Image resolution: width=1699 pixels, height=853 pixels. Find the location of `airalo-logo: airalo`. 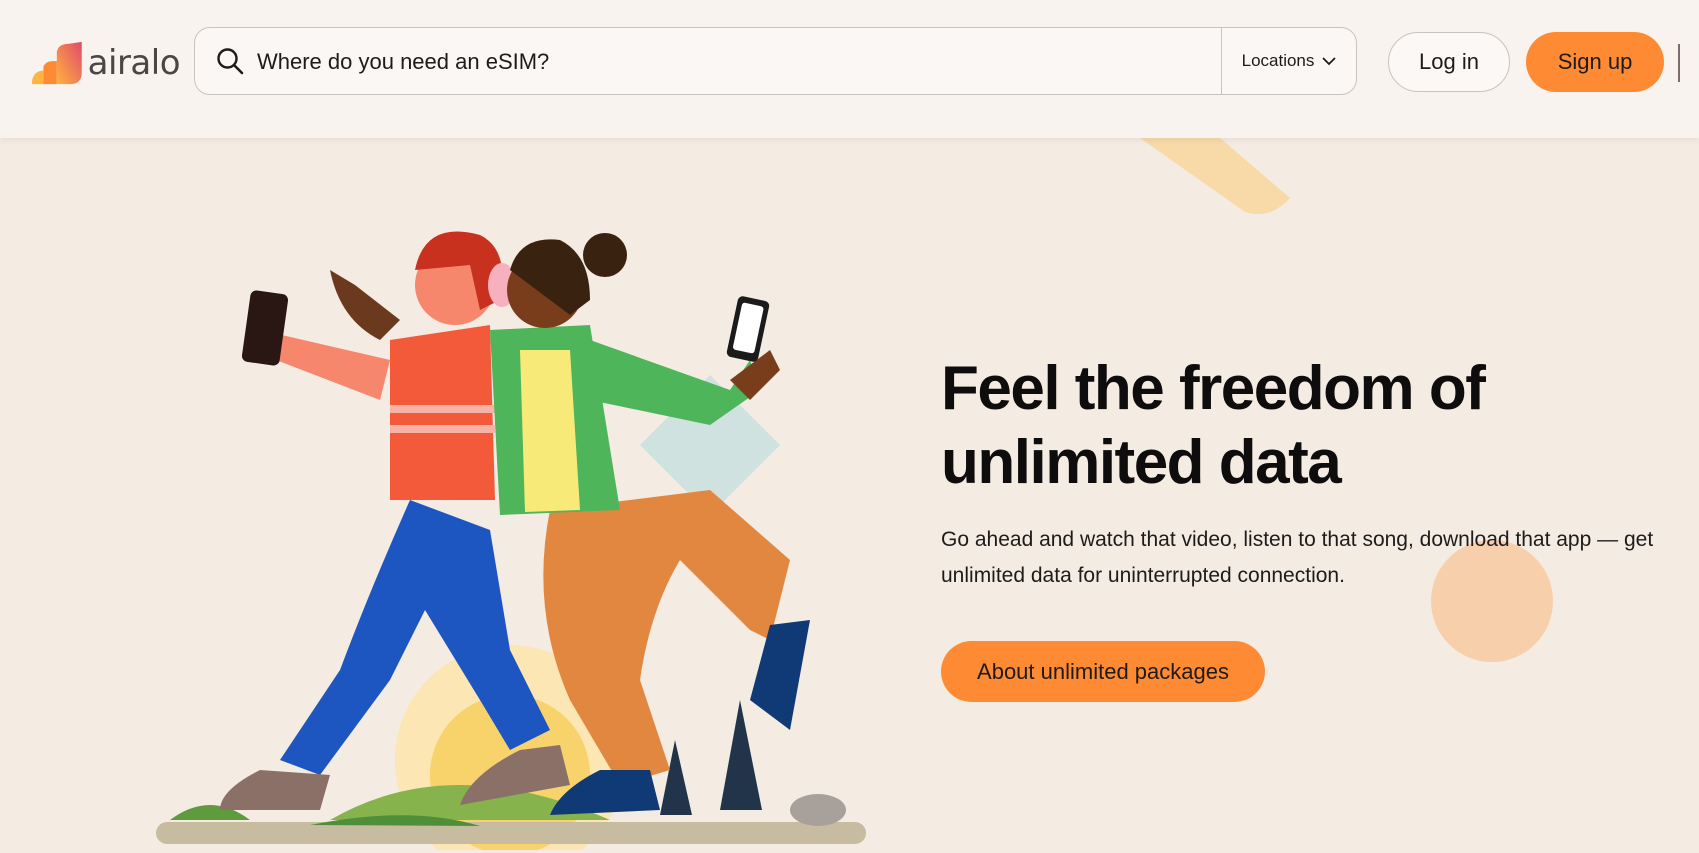

airalo-logo: airalo is located at coordinates (105, 63).